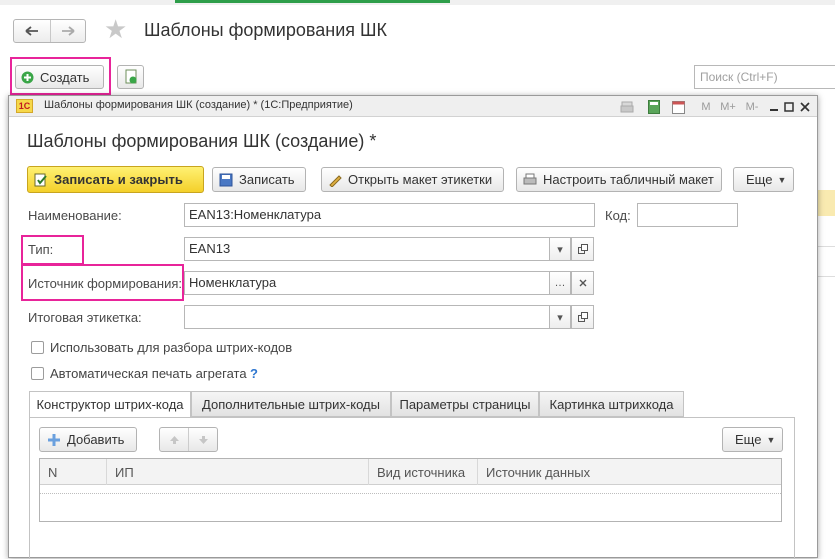 This screenshot has width=835, height=559. What do you see at coordinates (148, 373) in the screenshot?
I see `auto-print-label: Автоматическая печать агрегата` at bounding box center [148, 373].